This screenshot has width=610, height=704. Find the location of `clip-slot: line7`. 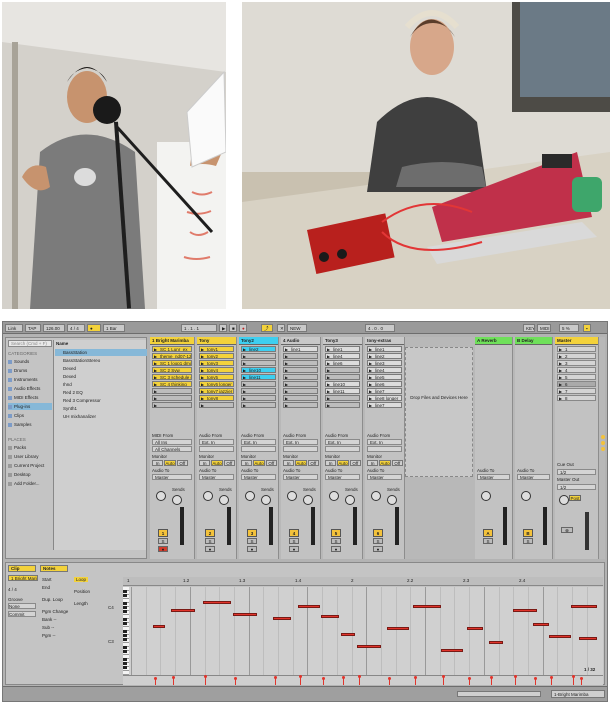

clip-slot: line7 is located at coordinates (384, 391).